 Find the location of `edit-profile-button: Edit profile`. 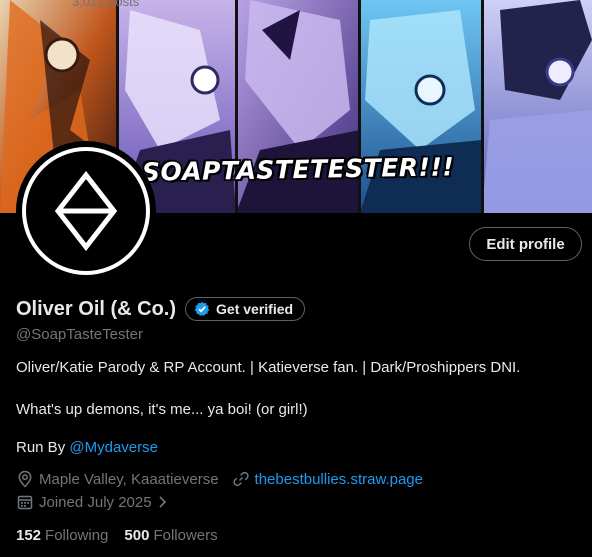

edit-profile-button: Edit profile is located at coordinates (525, 244).